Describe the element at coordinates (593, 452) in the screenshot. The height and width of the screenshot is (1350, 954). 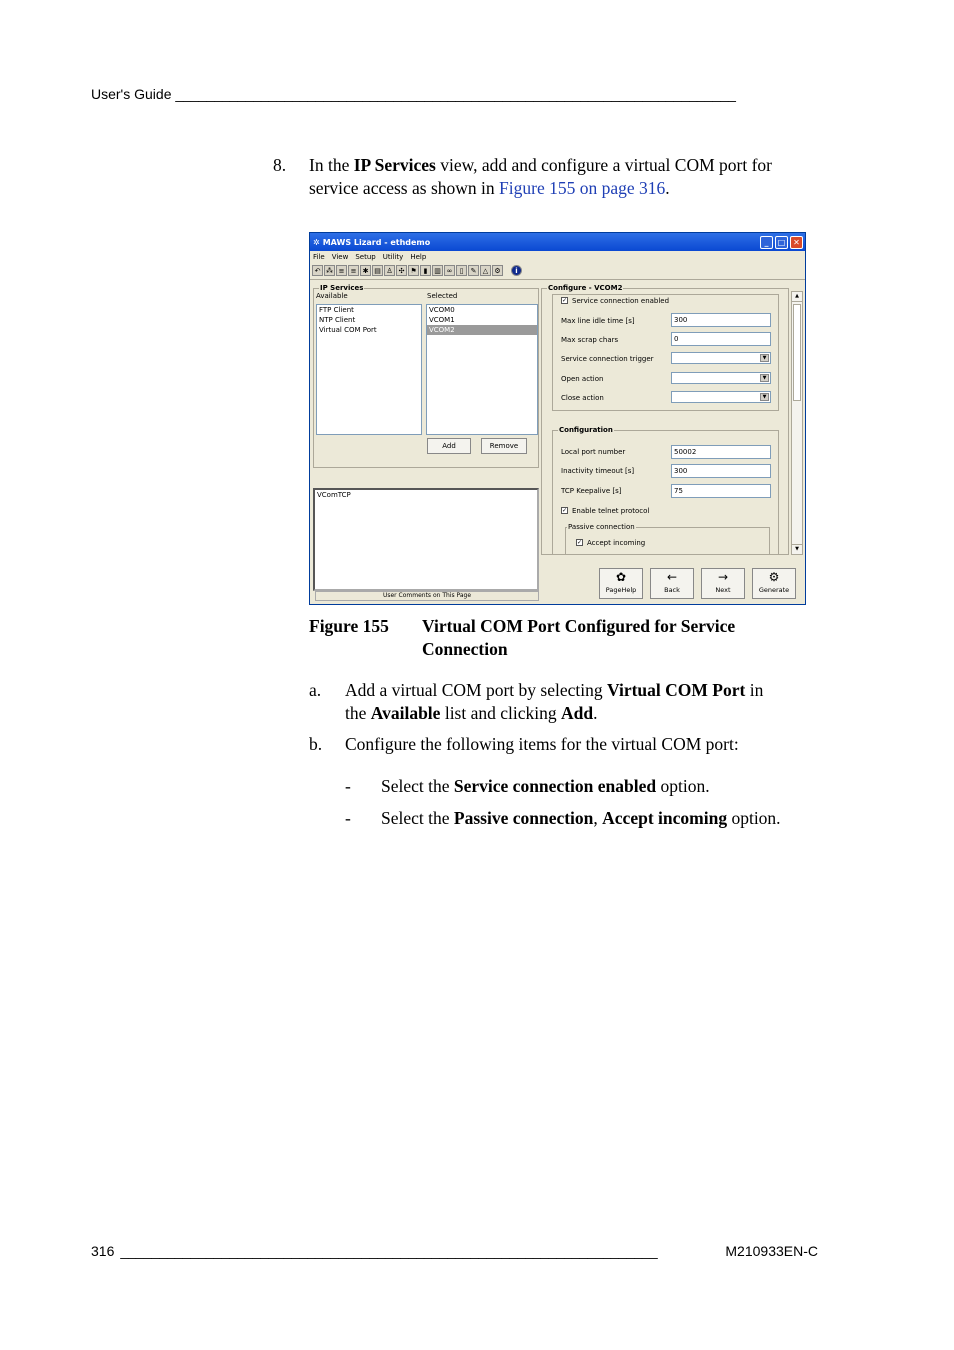
I see `local-port-label: Local port number` at that location.